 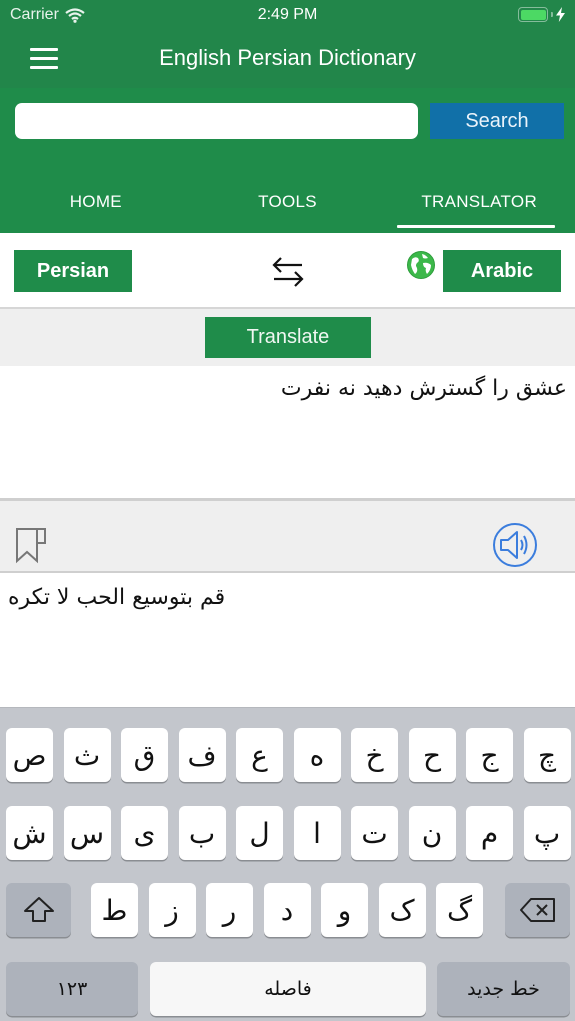 What do you see at coordinates (287, 433) in the screenshot?
I see `source-text-area: عشق را گسترش دهید نه نفرت` at bounding box center [287, 433].